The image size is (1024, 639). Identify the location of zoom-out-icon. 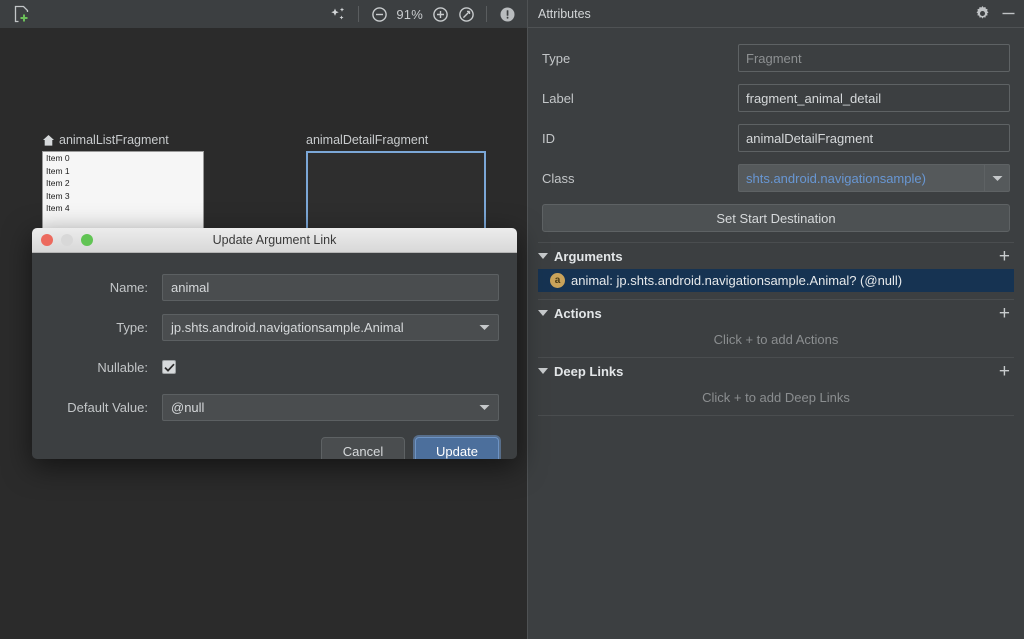
(379, 14).